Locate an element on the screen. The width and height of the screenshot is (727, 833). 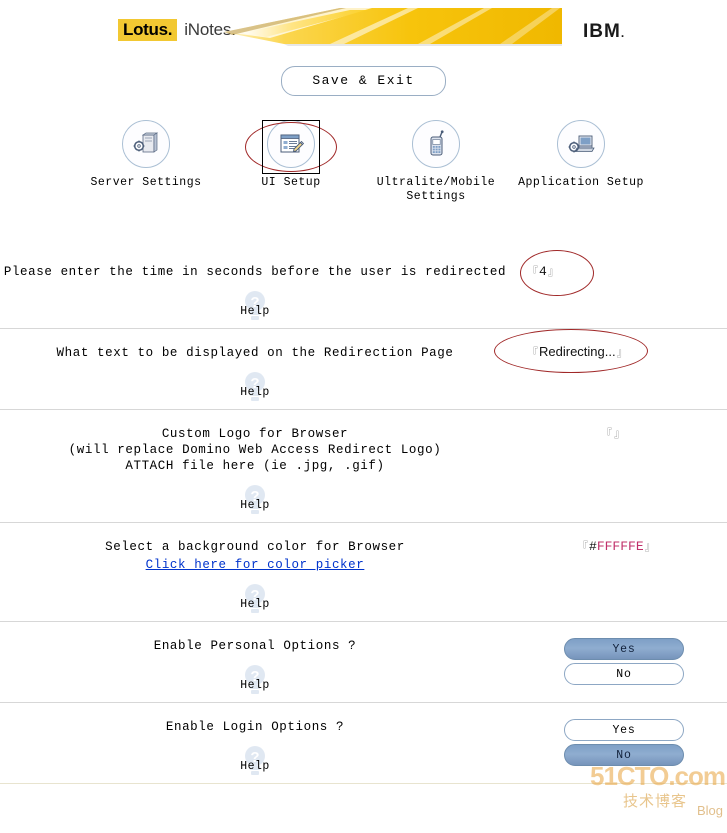
field-redirection-text: 『Redirecting...』 is located at coordinates (577, 352).